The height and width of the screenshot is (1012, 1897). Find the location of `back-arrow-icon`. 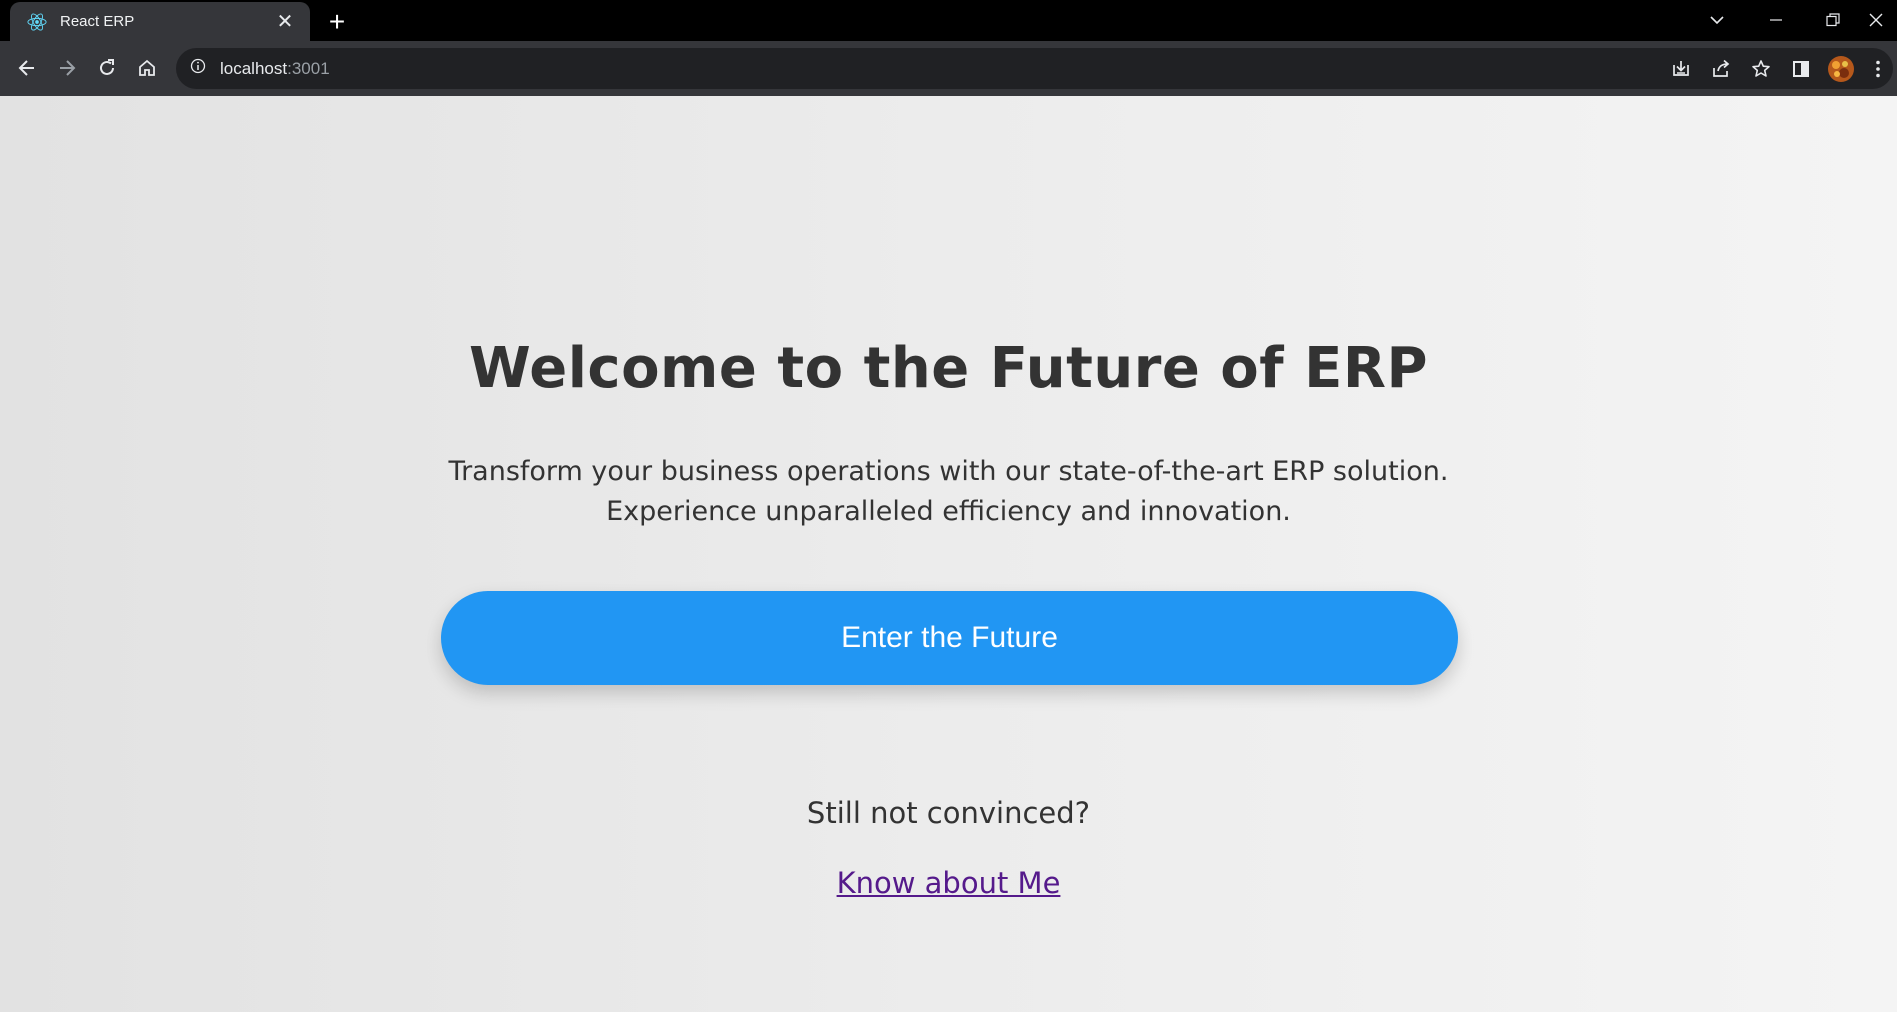

back-arrow-icon is located at coordinates (27, 68).